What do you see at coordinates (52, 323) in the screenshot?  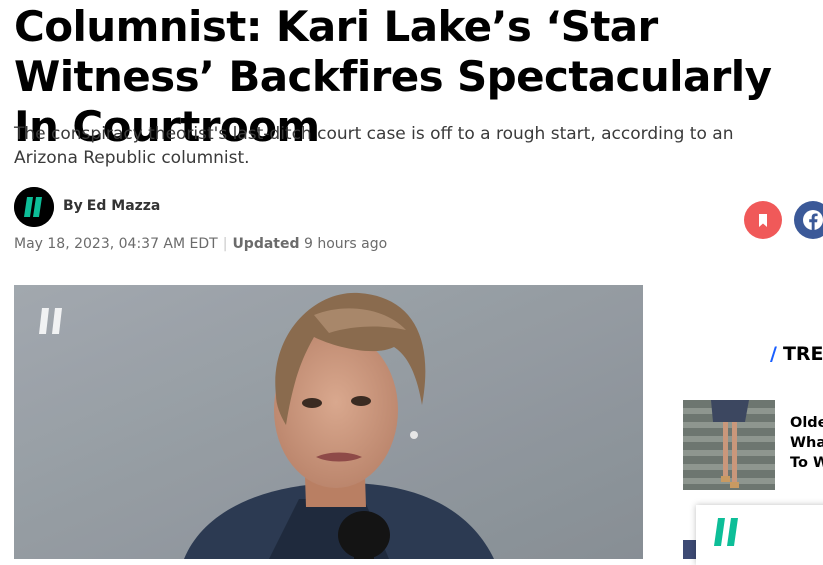 I see `huffpost-watermark-icon` at bounding box center [52, 323].